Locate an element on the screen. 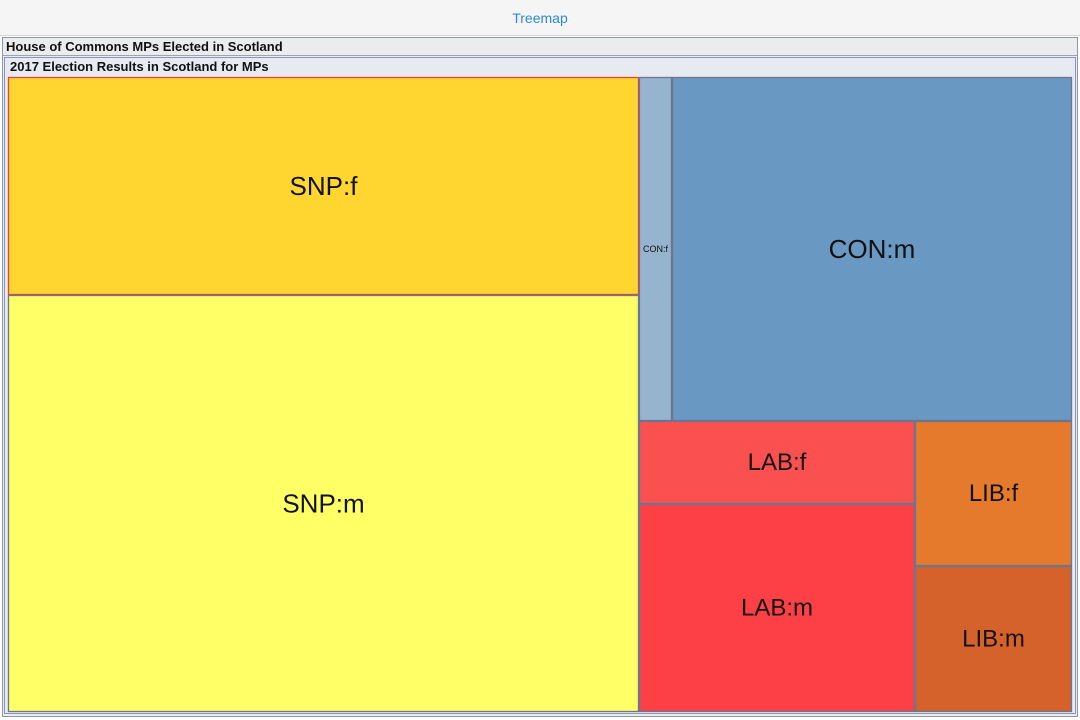 This screenshot has height=720, width=1080. treemap-label-lab-f: LAB:f is located at coordinates (777, 462).